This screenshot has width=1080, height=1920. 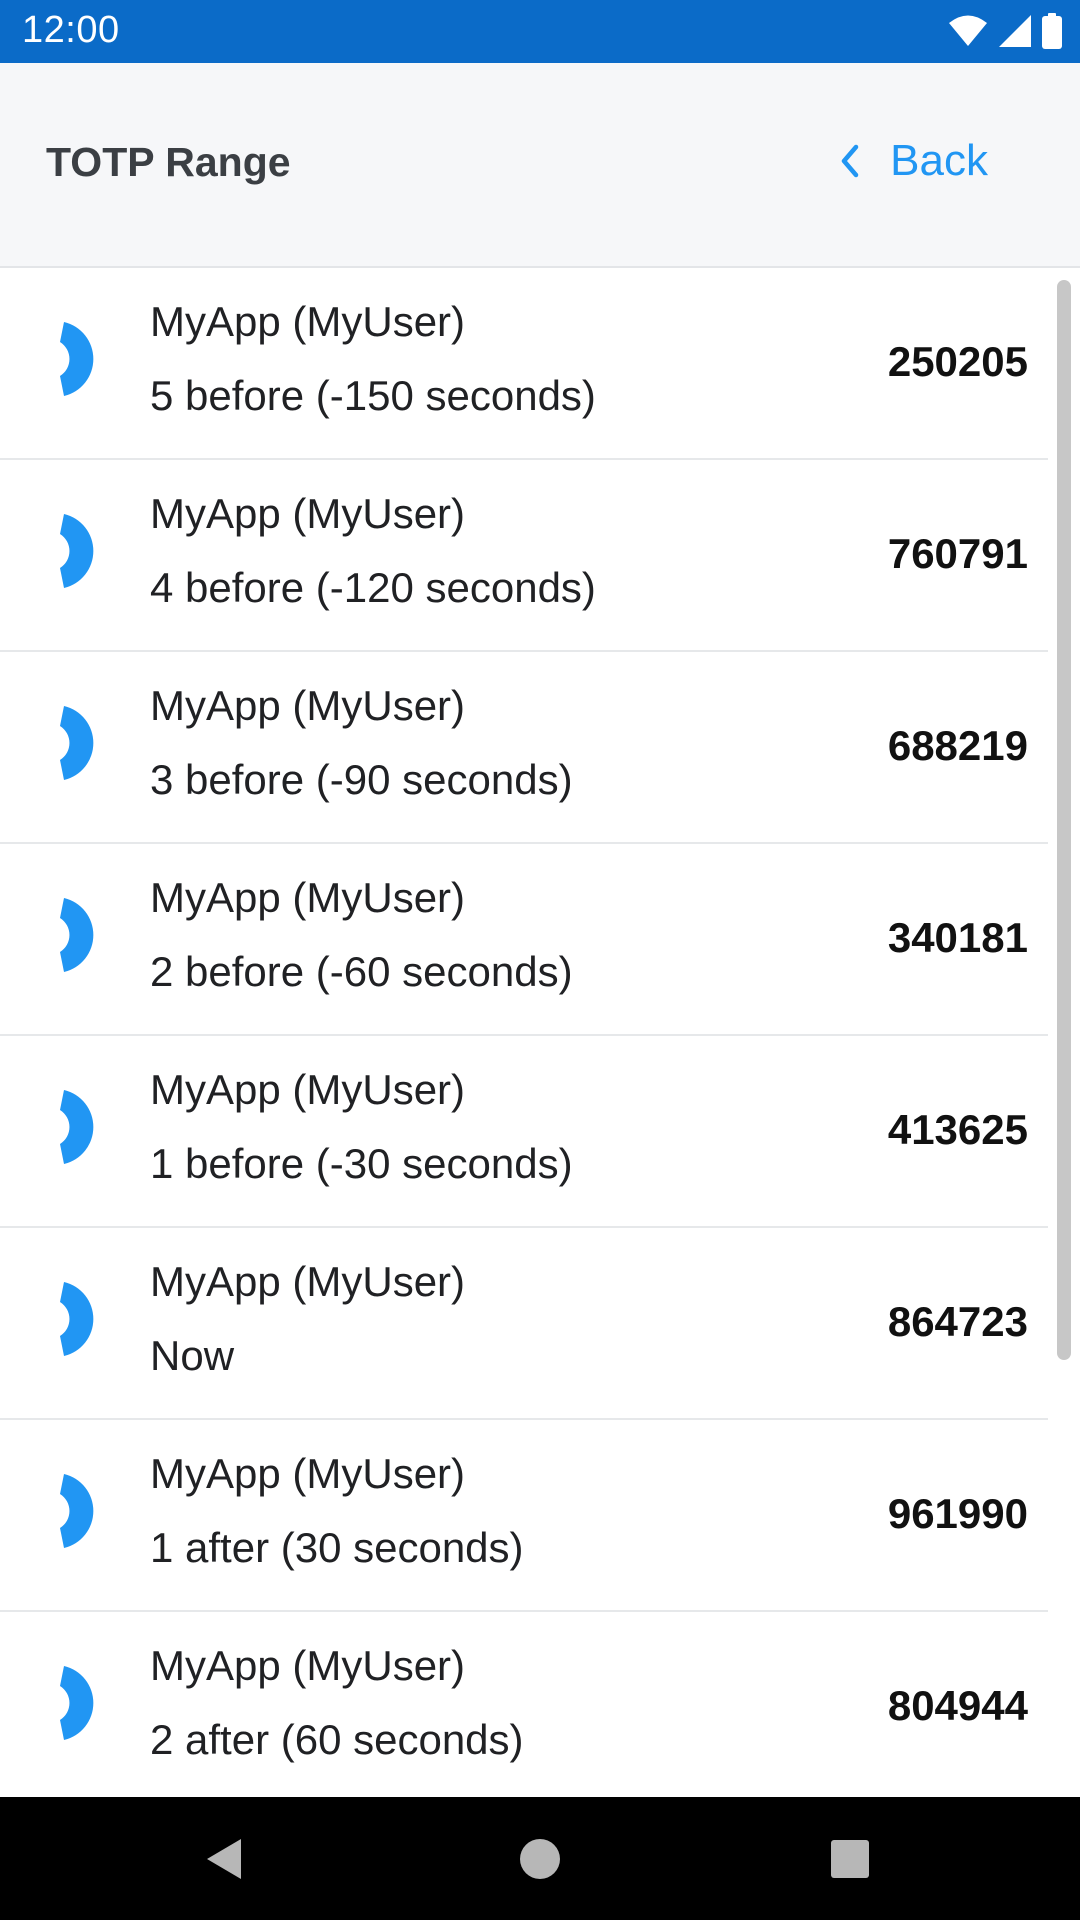 What do you see at coordinates (225, 1859) in the screenshot?
I see `triangle-back-icon` at bounding box center [225, 1859].